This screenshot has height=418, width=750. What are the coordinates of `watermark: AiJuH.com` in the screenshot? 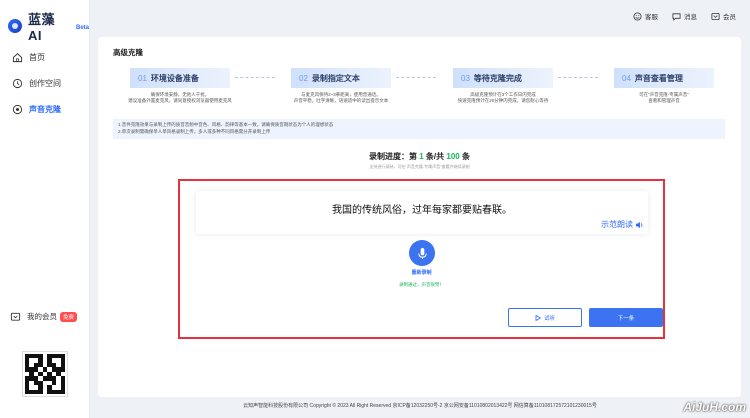 It's located at (714, 407).